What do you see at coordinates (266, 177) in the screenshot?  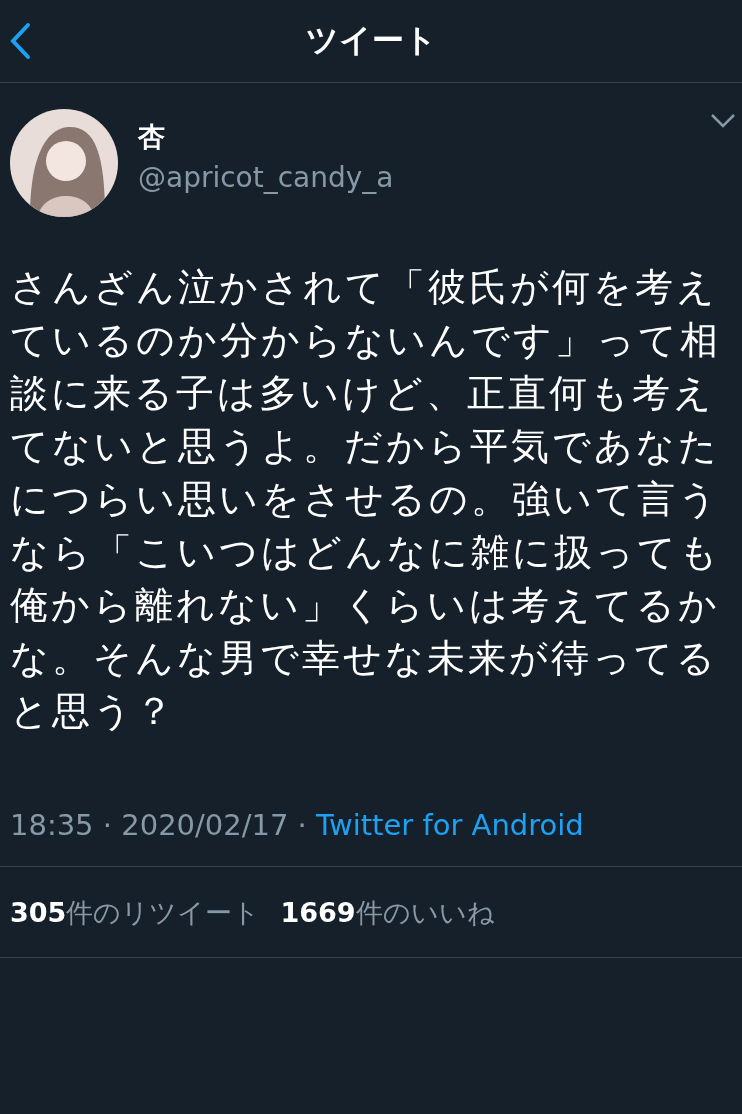 I see `author-handle: @apricot_candy_a` at bounding box center [266, 177].